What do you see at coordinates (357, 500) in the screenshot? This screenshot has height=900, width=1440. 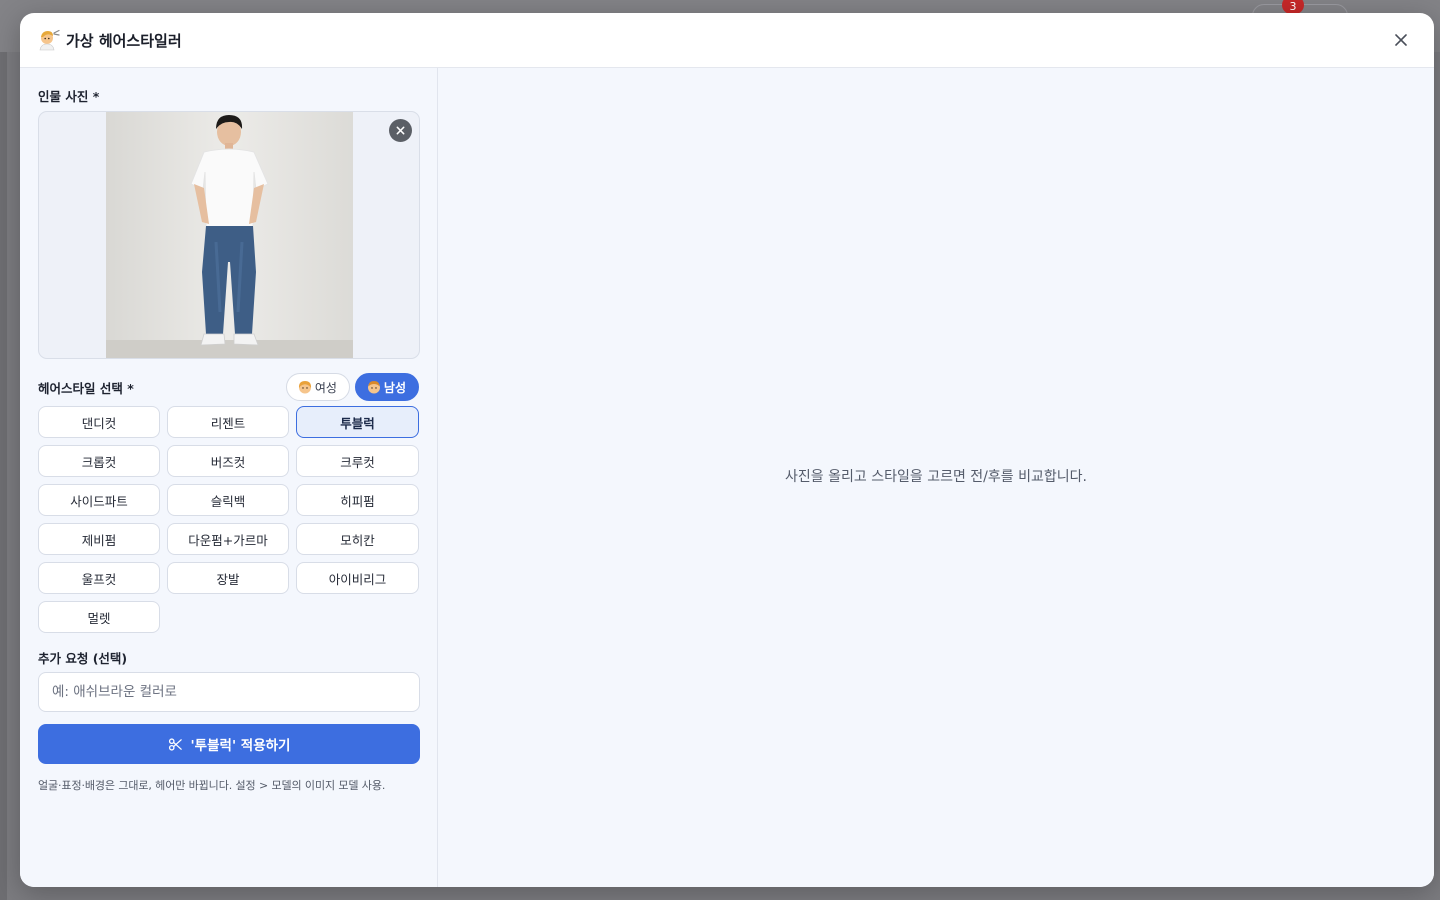 I see `style-option: 히피펌` at bounding box center [357, 500].